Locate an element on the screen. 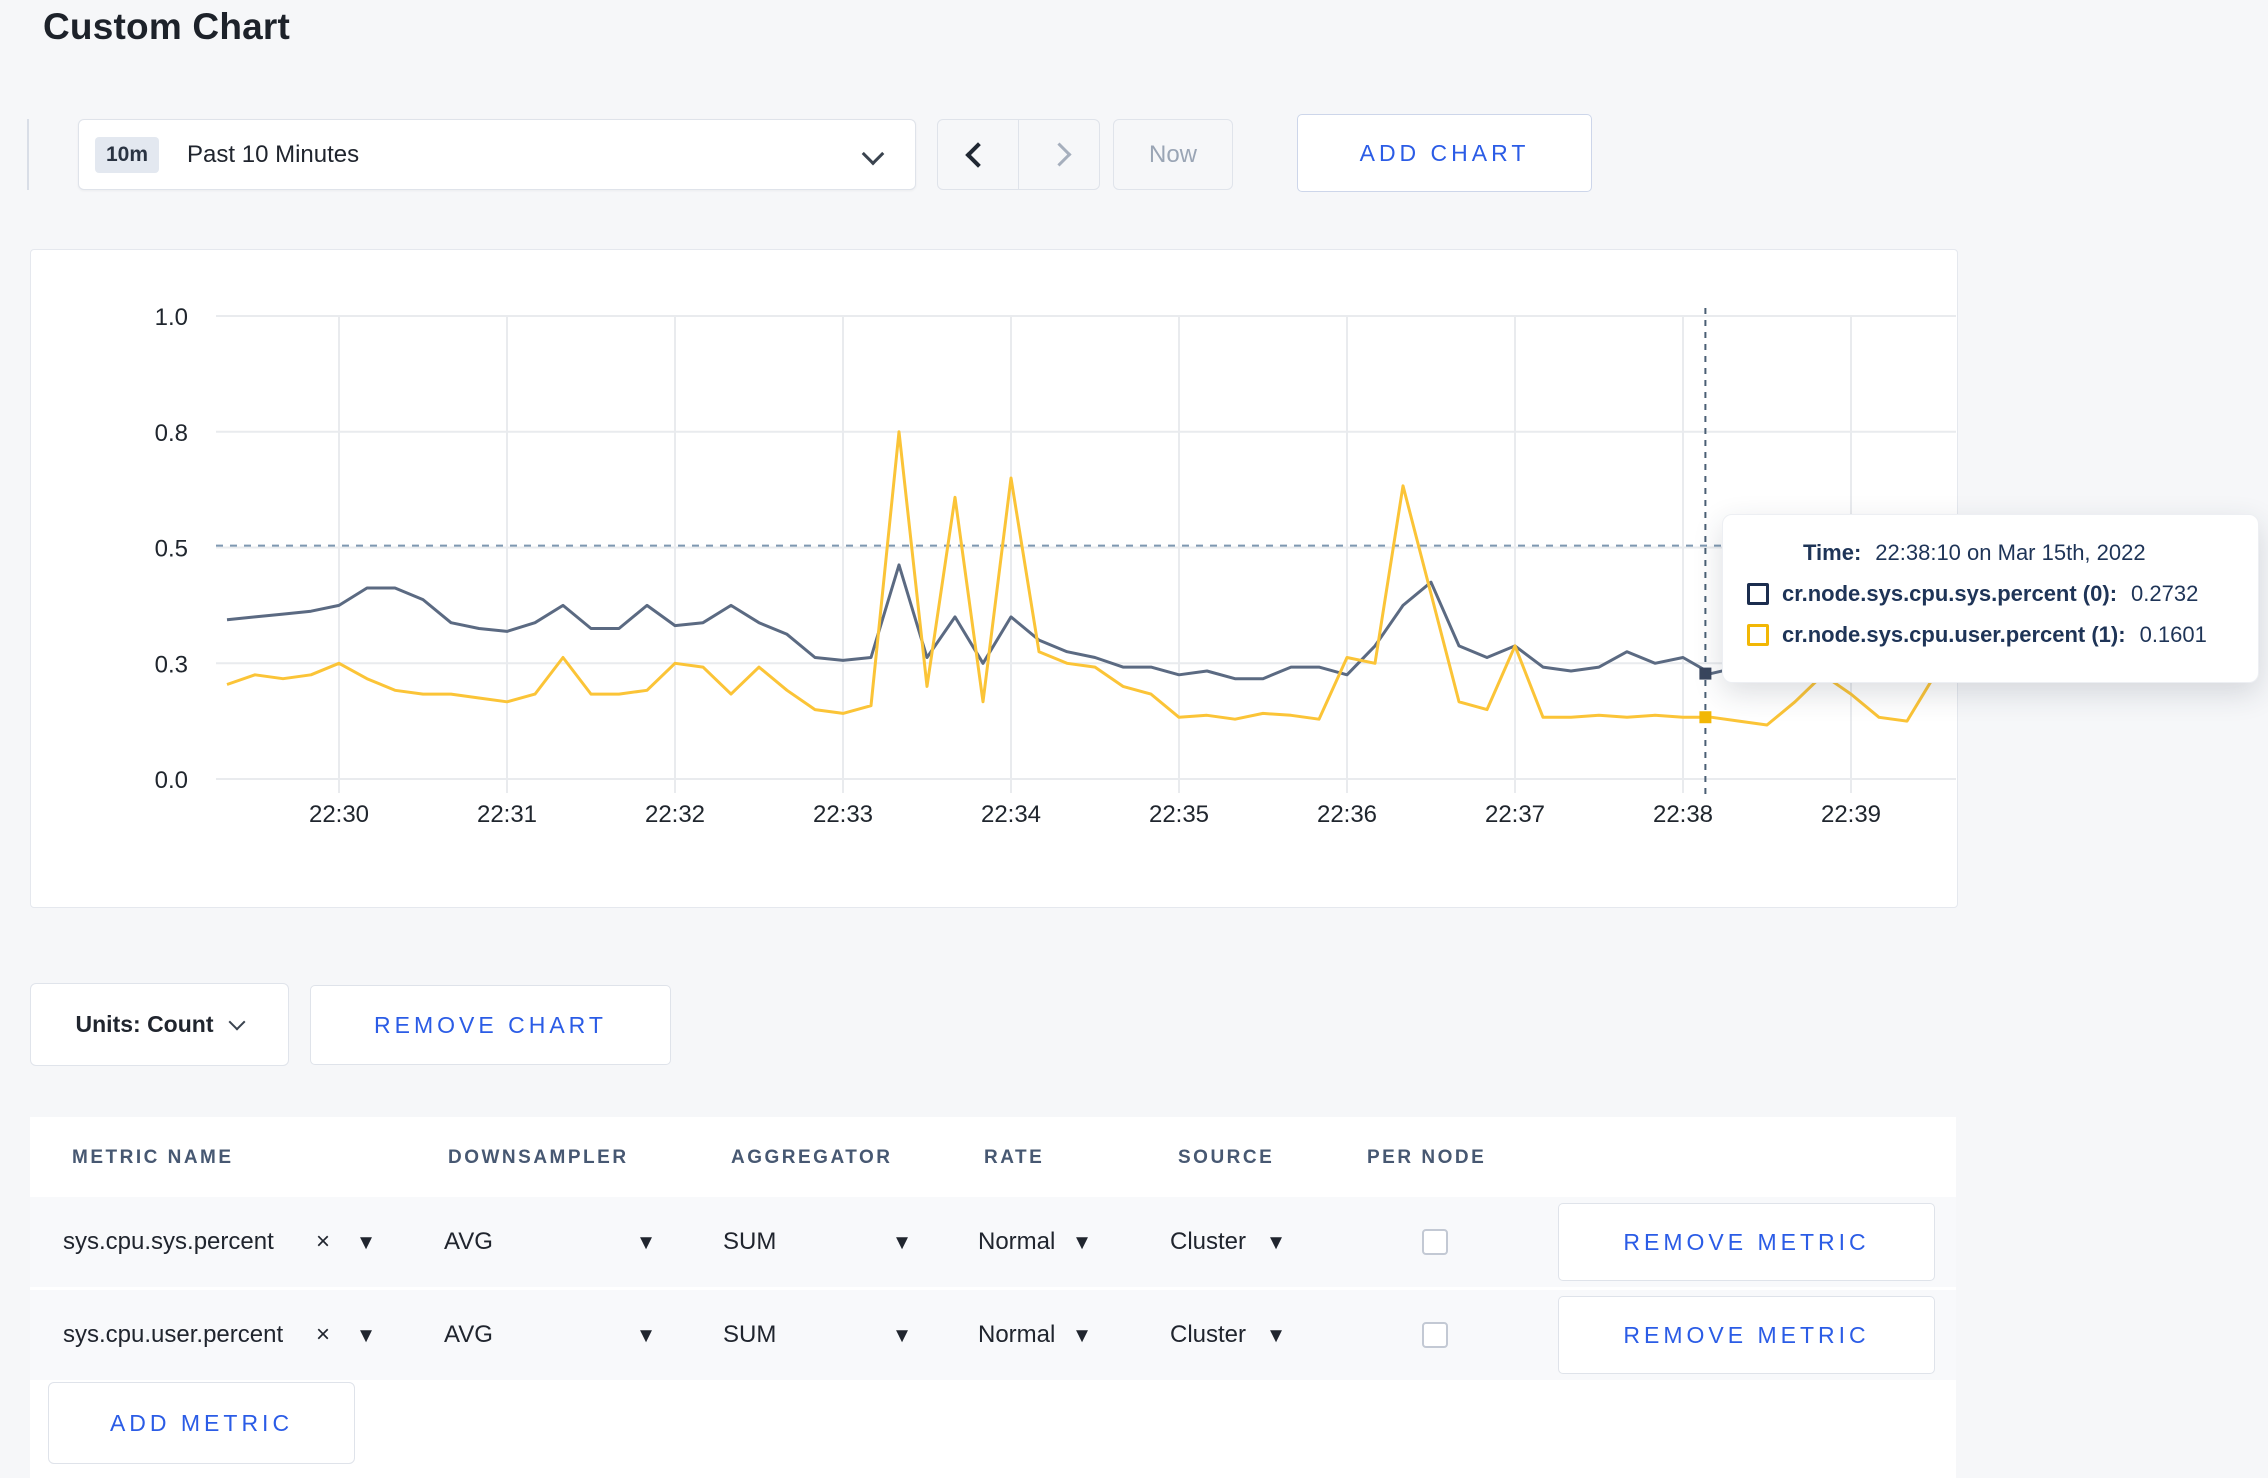 This screenshot has height=1478, width=2268. col-header-aggregator: AGGREGATOR is located at coordinates (812, 1157).